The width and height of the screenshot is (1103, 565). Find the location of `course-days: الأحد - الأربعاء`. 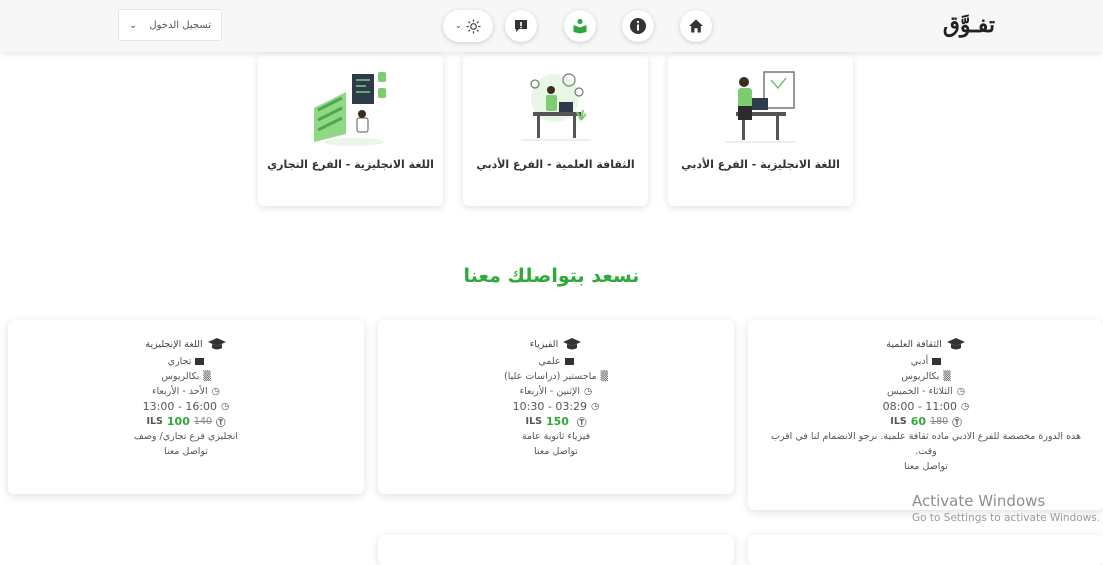

course-days: الأحد - الأربعاء is located at coordinates (180, 391).